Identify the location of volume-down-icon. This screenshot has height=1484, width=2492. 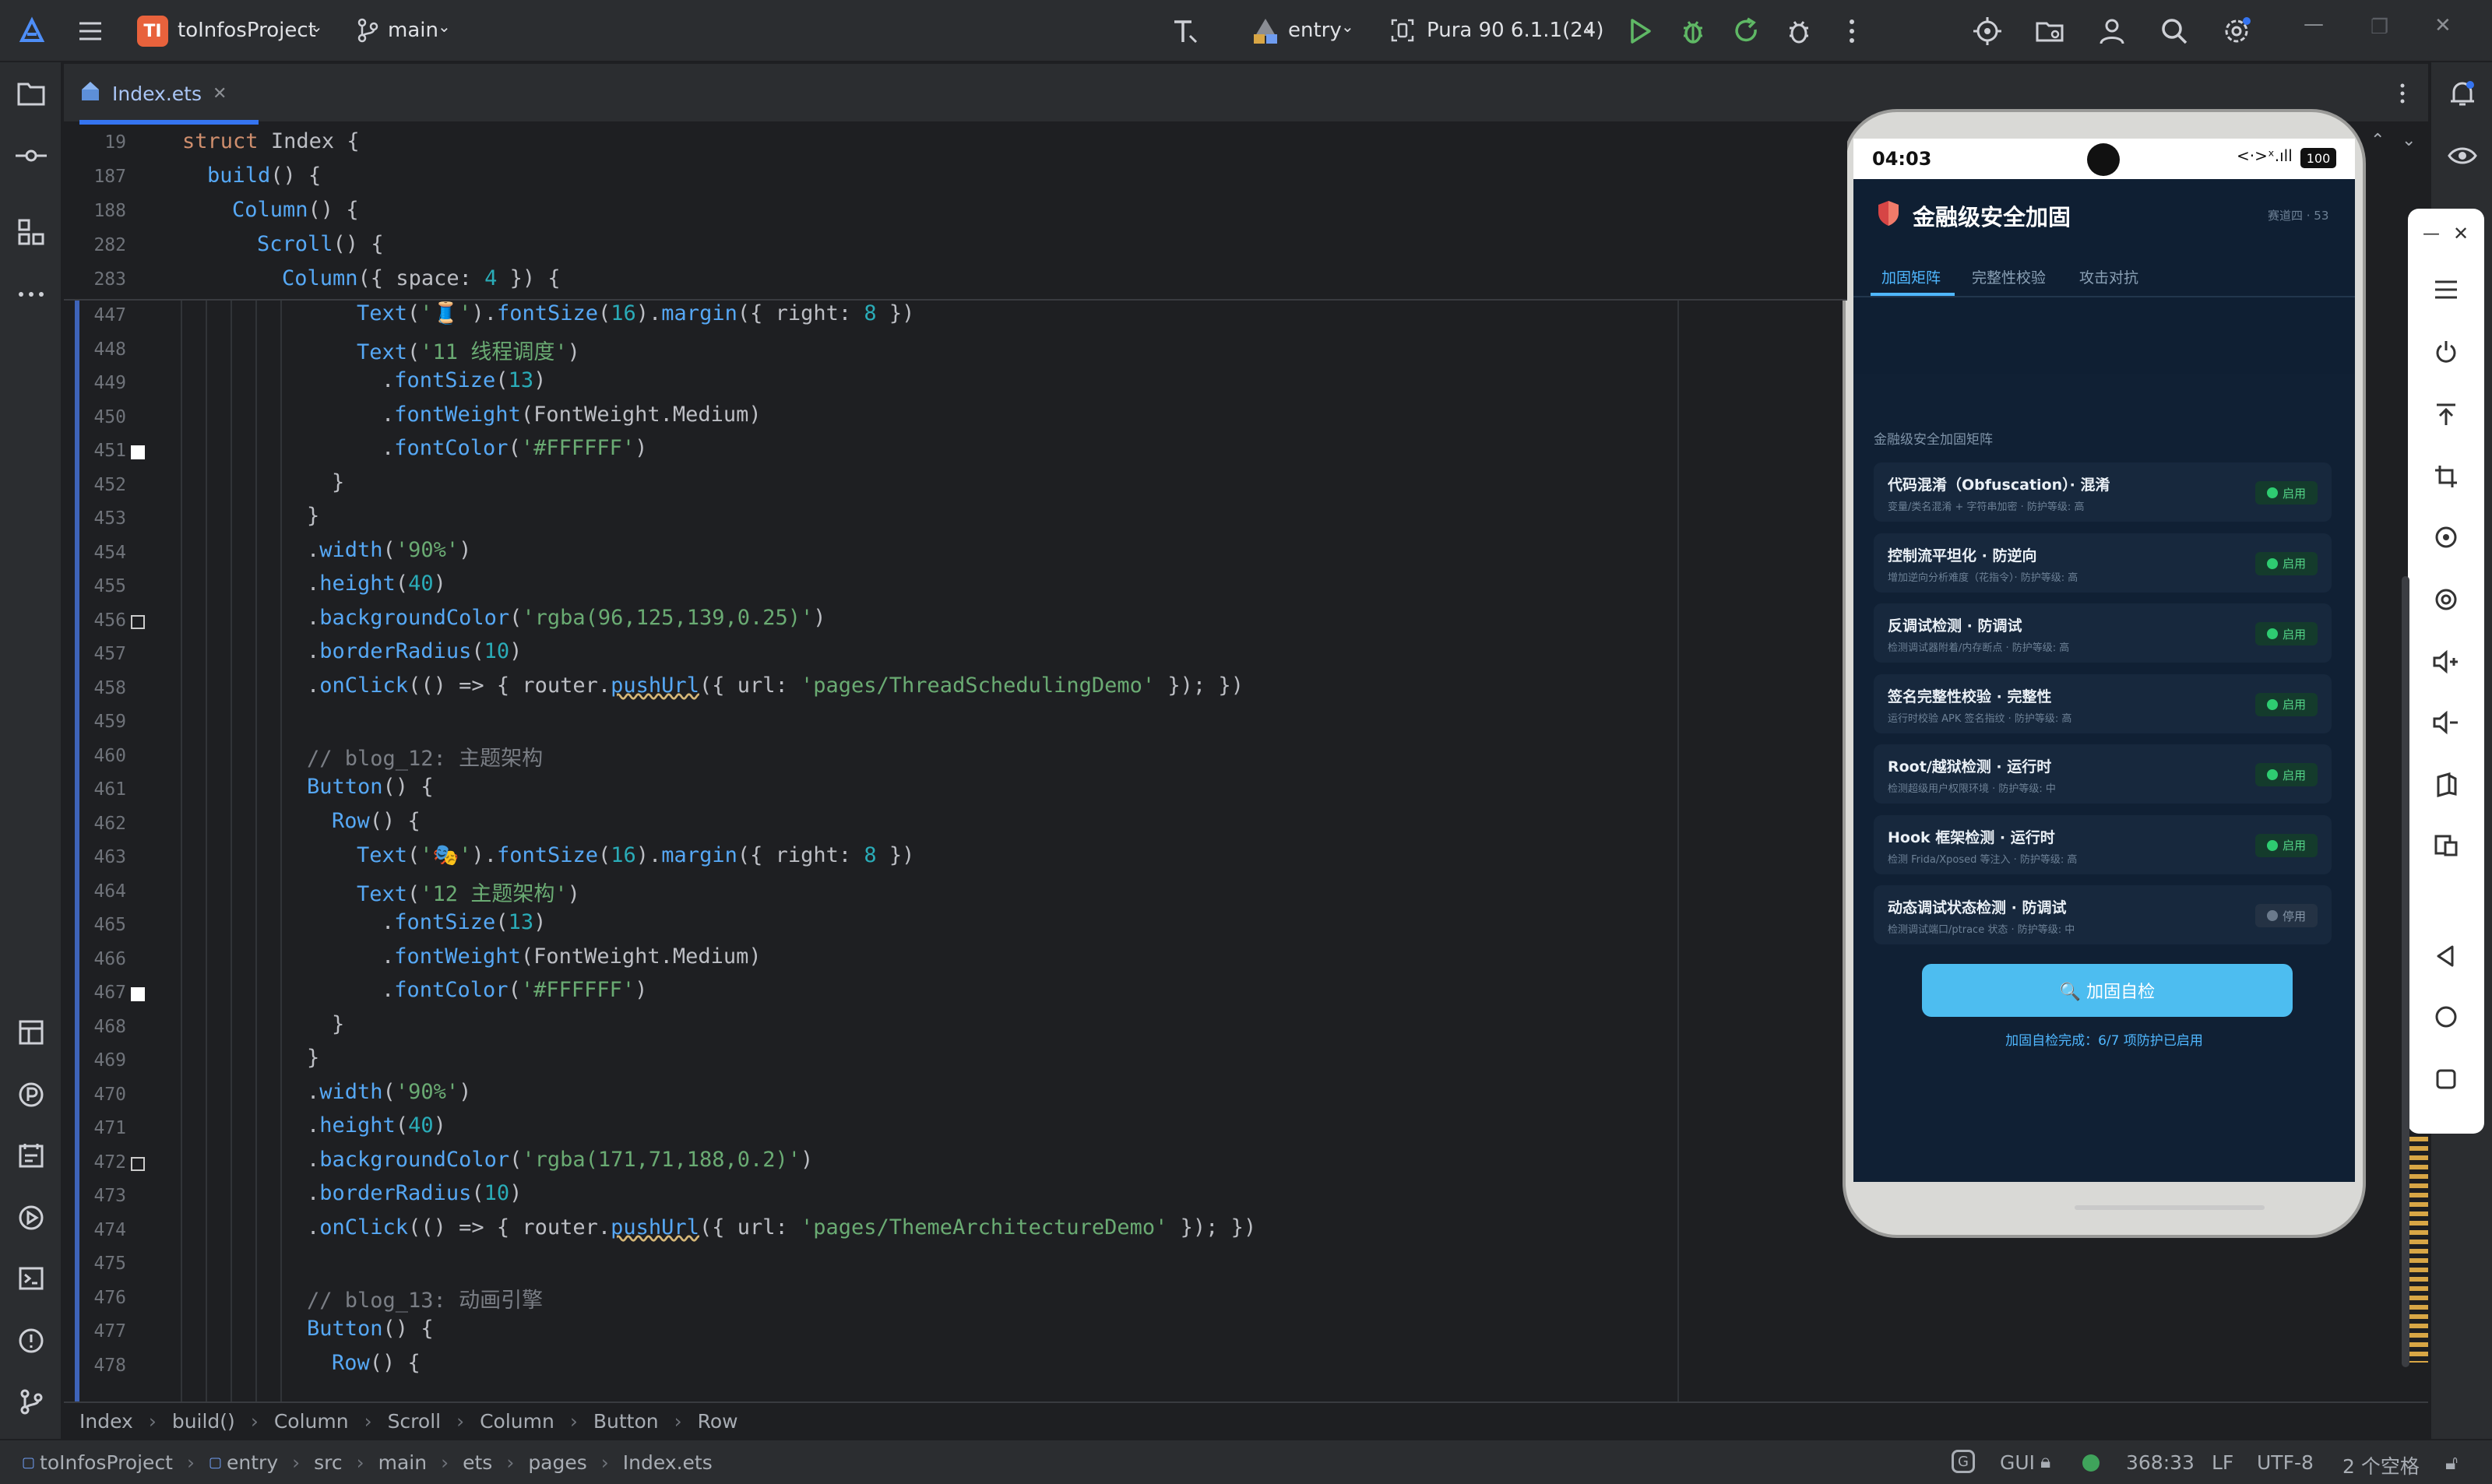
(2446, 722).